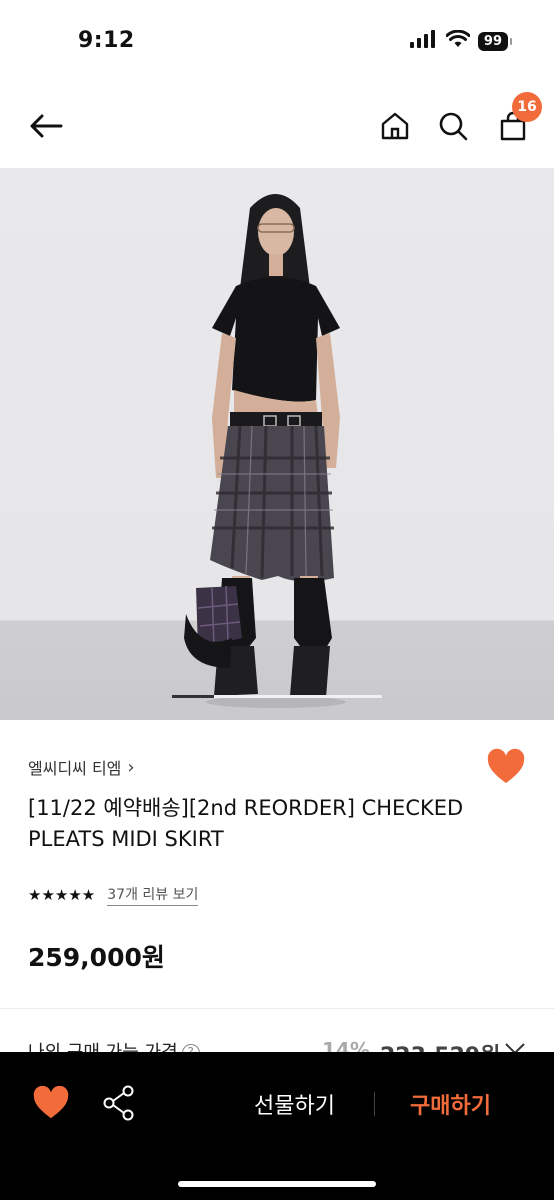 The height and width of the screenshot is (1200, 554). I want to click on buy-button: 구매하기, so click(450, 1104).